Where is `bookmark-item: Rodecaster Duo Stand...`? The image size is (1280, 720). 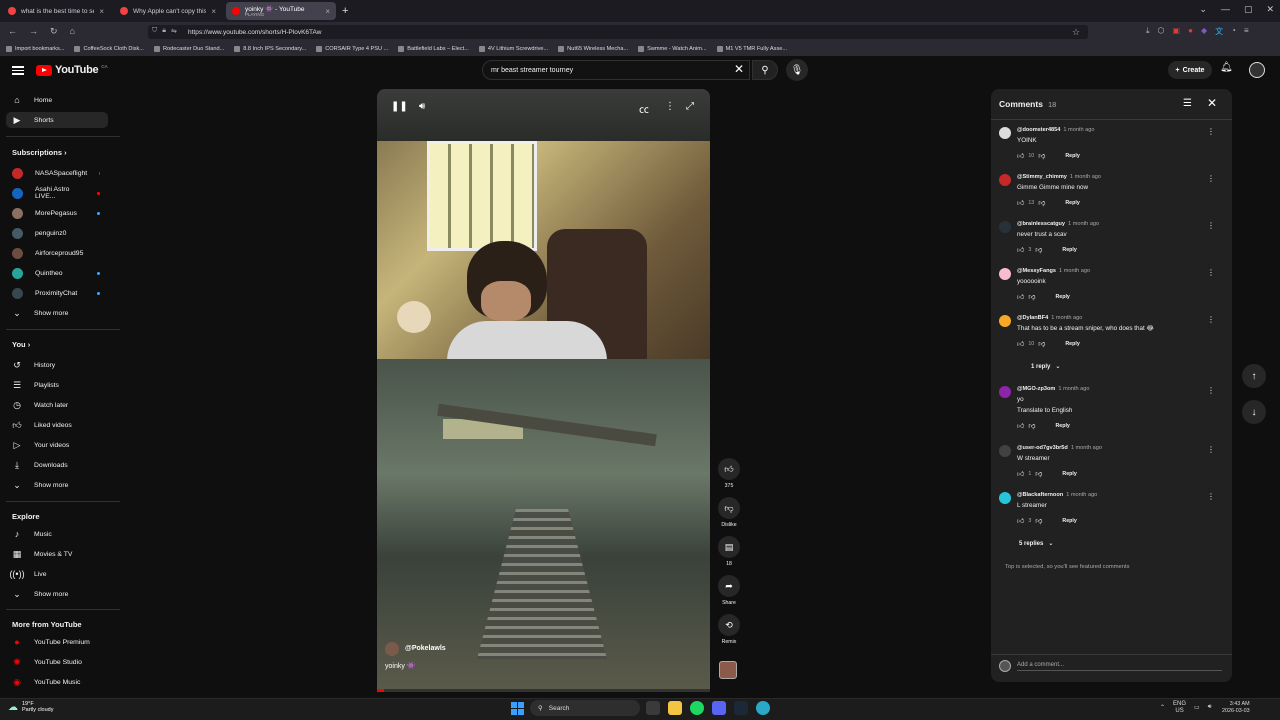
bookmark-item: Rodecaster Duo Stand... is located at coordinates (188, 49).